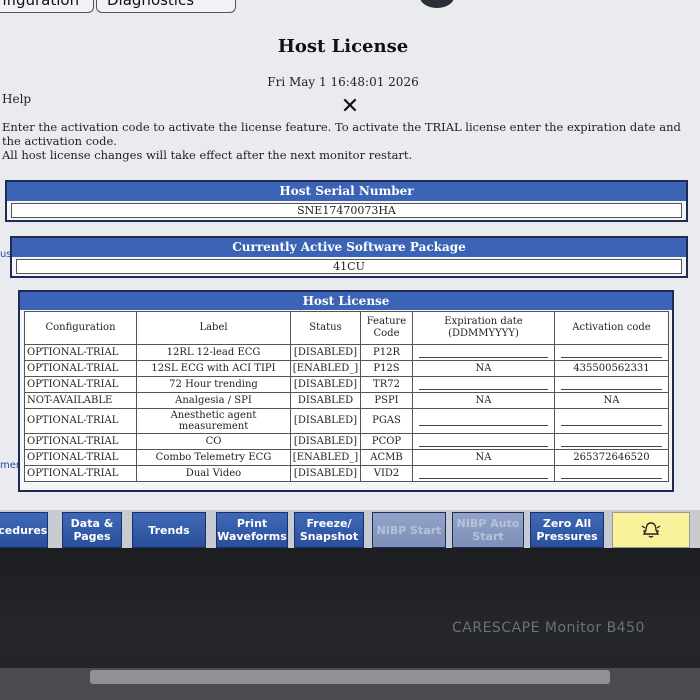 The height and width of the screenshot is (700, 700). Describe the element at coordinates (80, 328) in the screenshot. I see `col-configuration: Configuration` at that location.